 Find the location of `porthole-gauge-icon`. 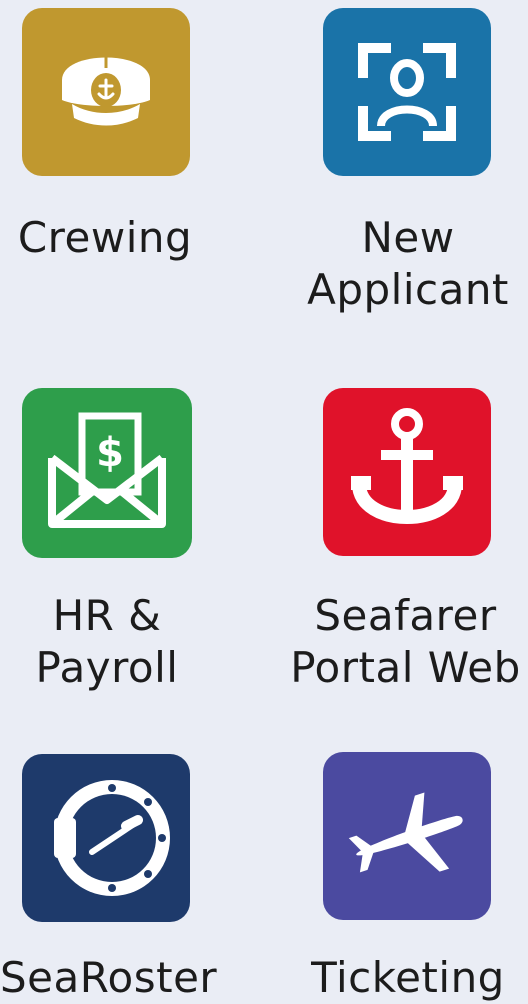

porthole-gauge-icon is located at coordinates (106, 838).